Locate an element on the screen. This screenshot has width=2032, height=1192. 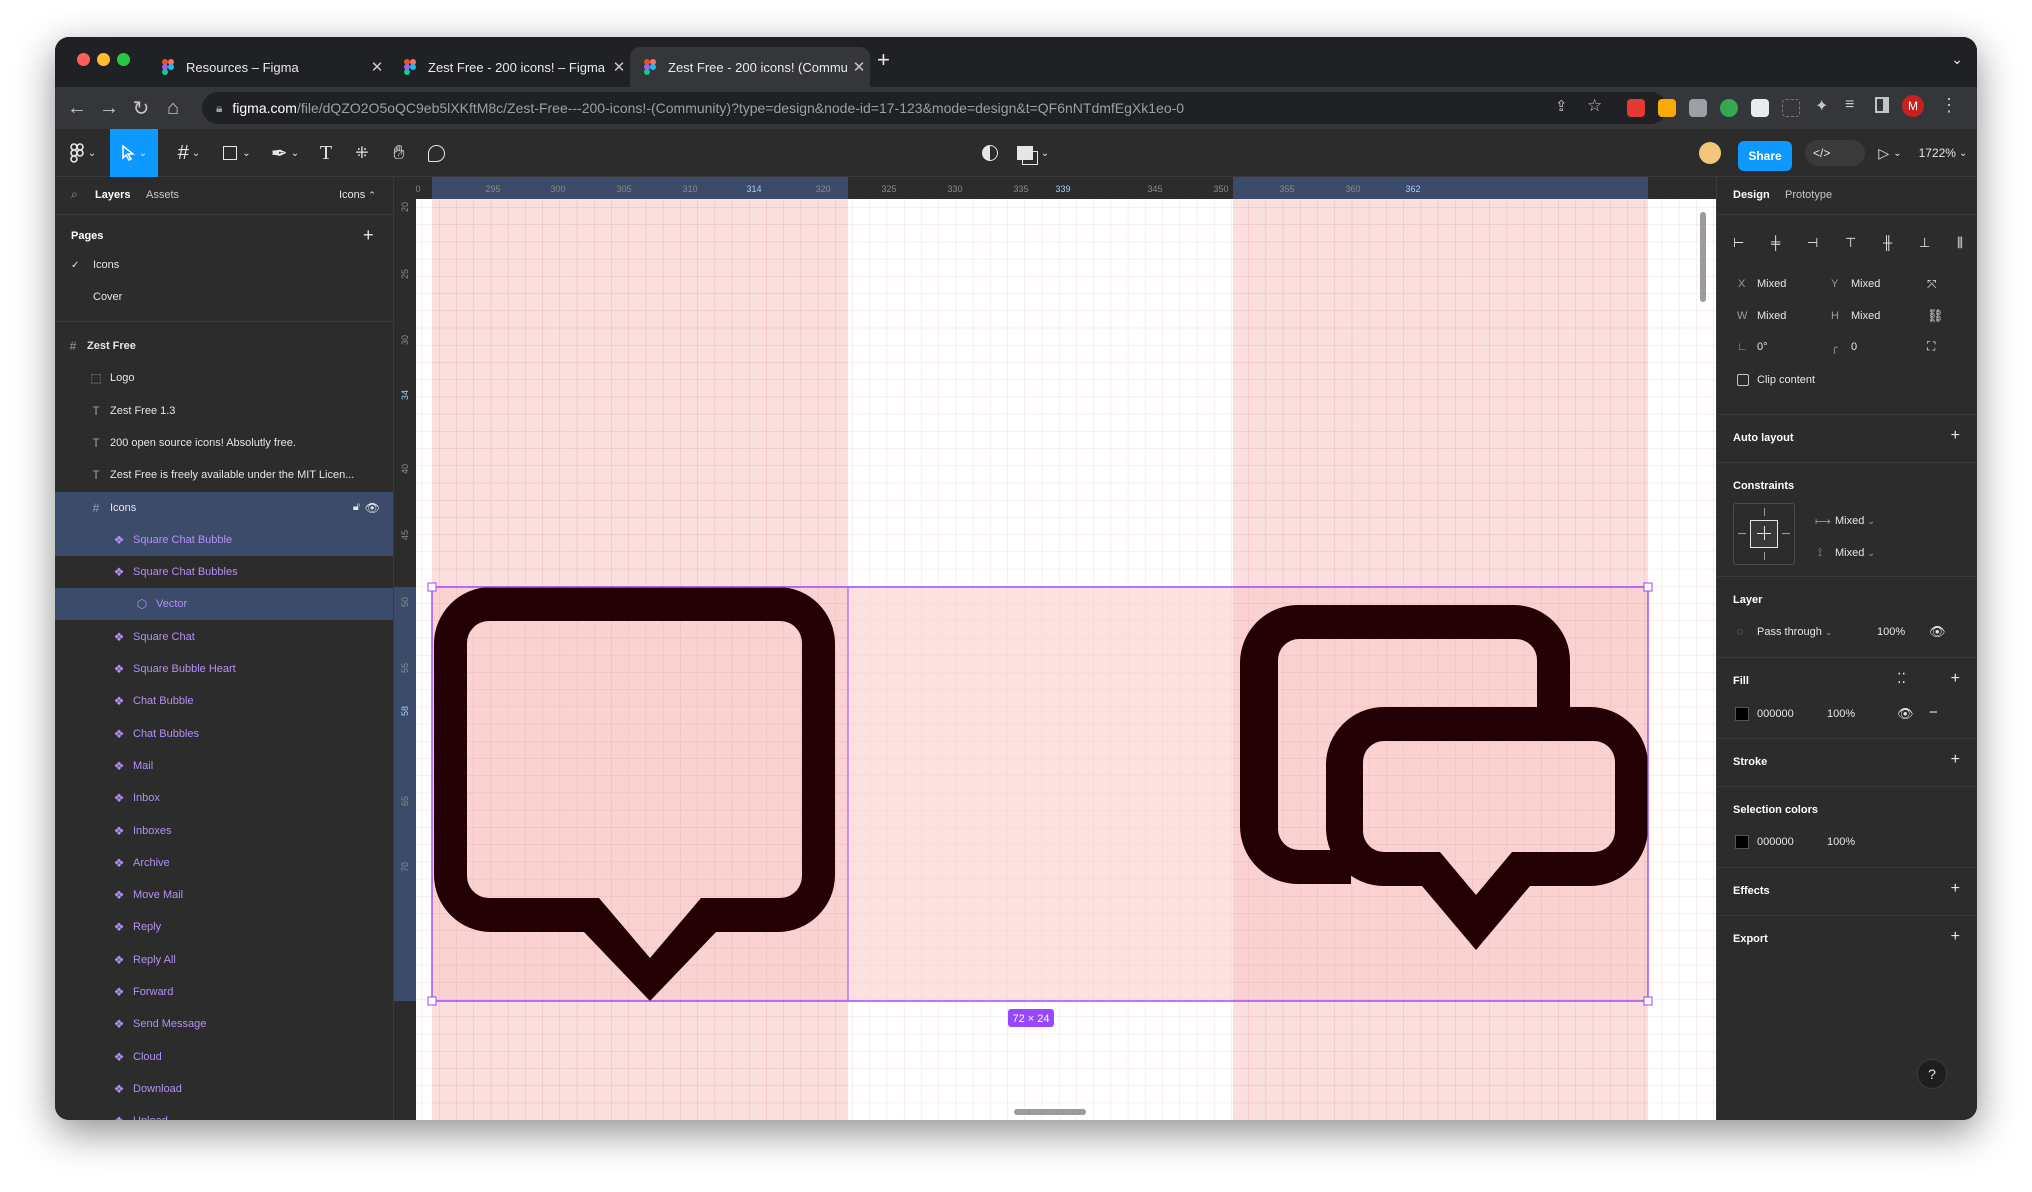
reading-list-icon: ≡ is located at coordinates (1849, 105).